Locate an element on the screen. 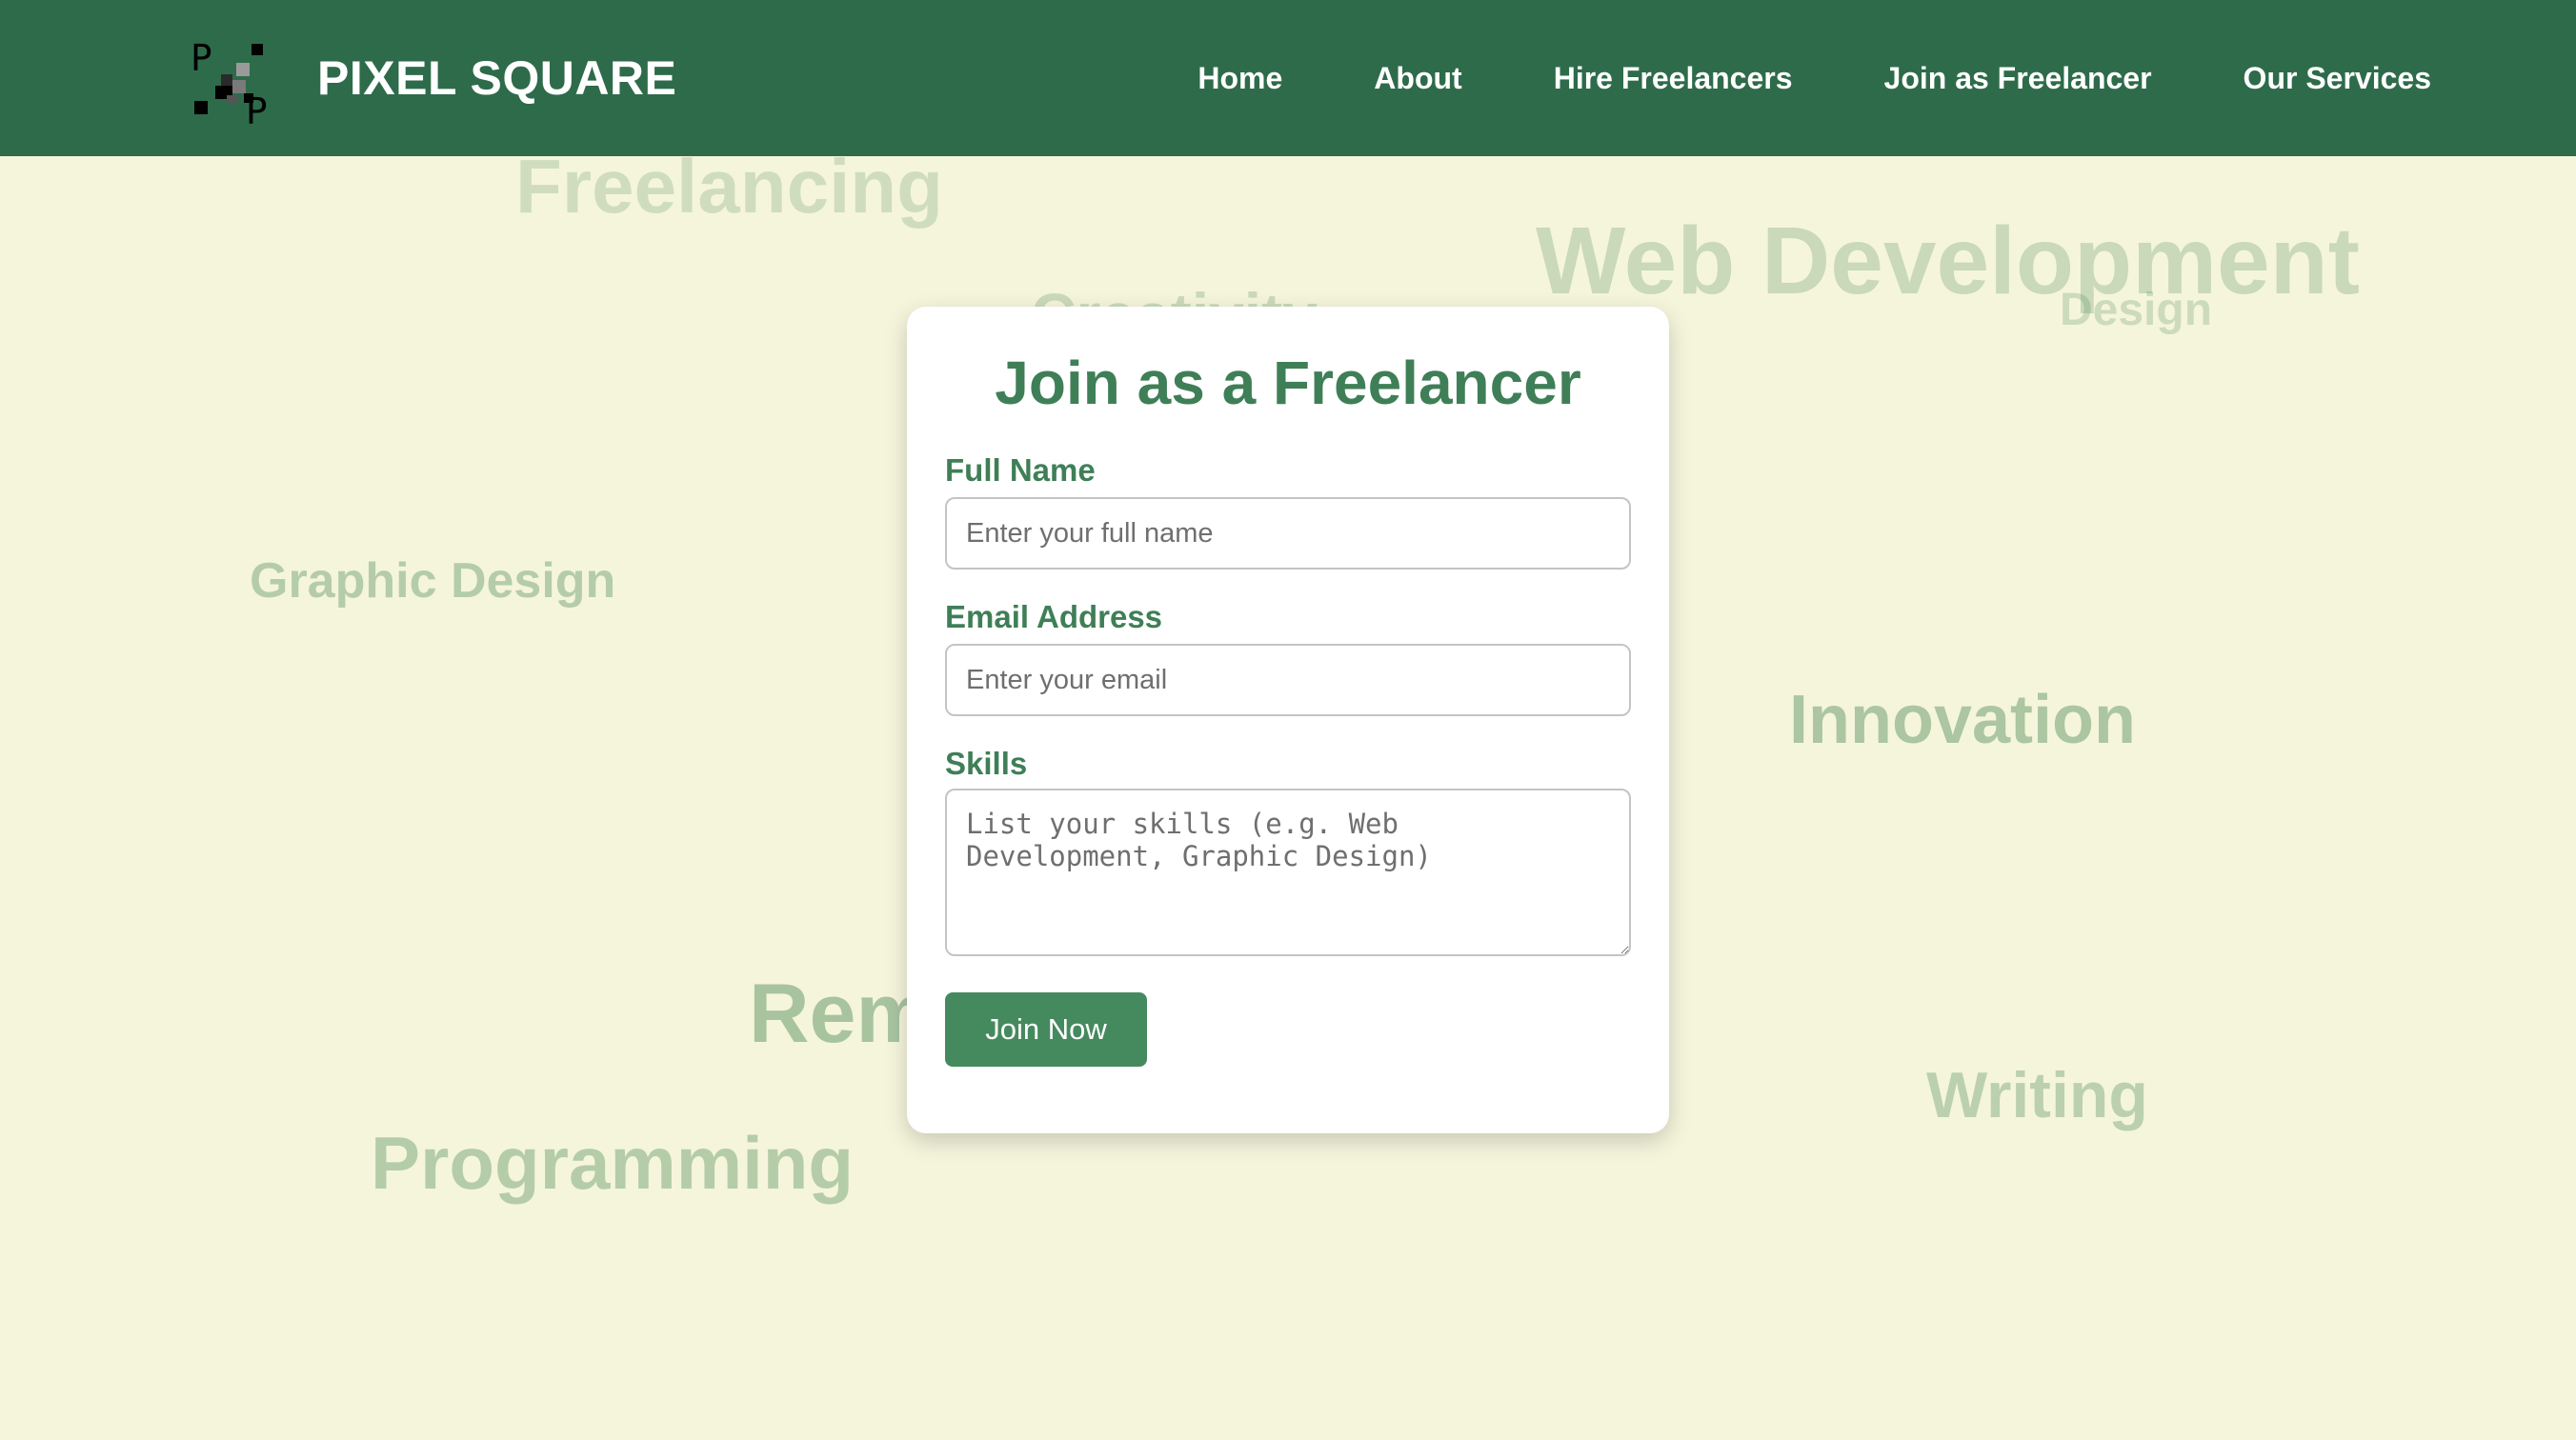 Image resolution: width=2576 pixels, height=1440 pixels. full-name-label: Full Name is located at coordinates (1021, 470).